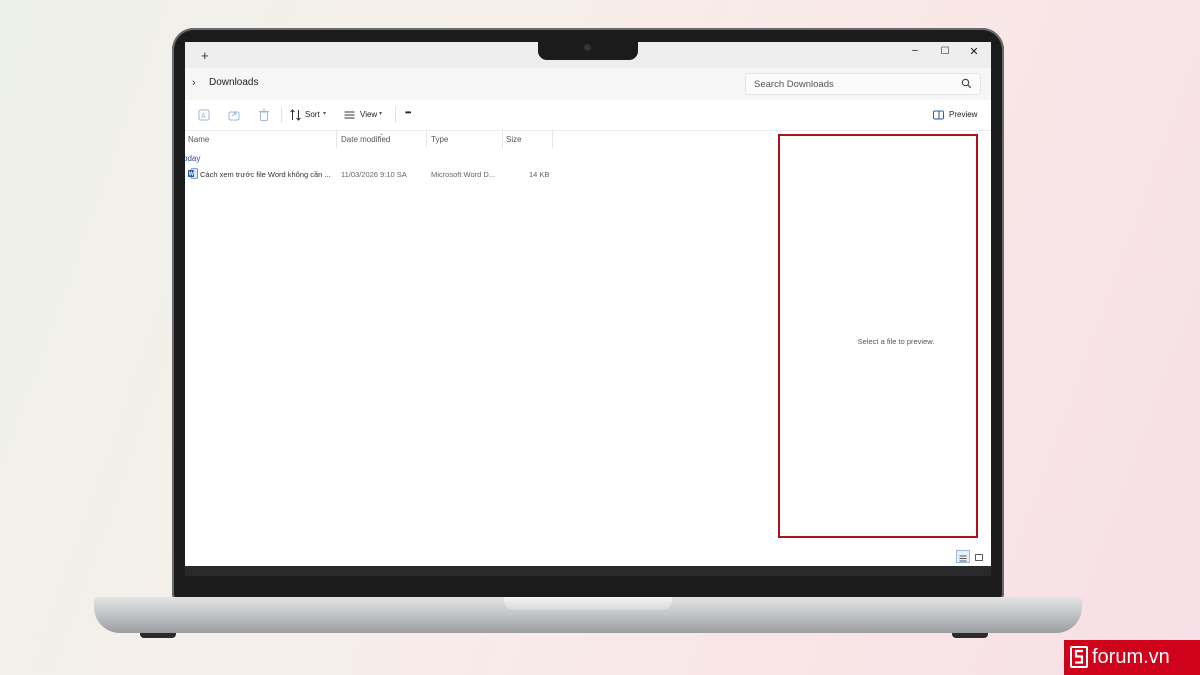 This screenshot has height=675, width=1200. What do you see at coordinates (974, 52) in the screenshot?
I see `close-button: ✕` at bounding box center [974, 52].